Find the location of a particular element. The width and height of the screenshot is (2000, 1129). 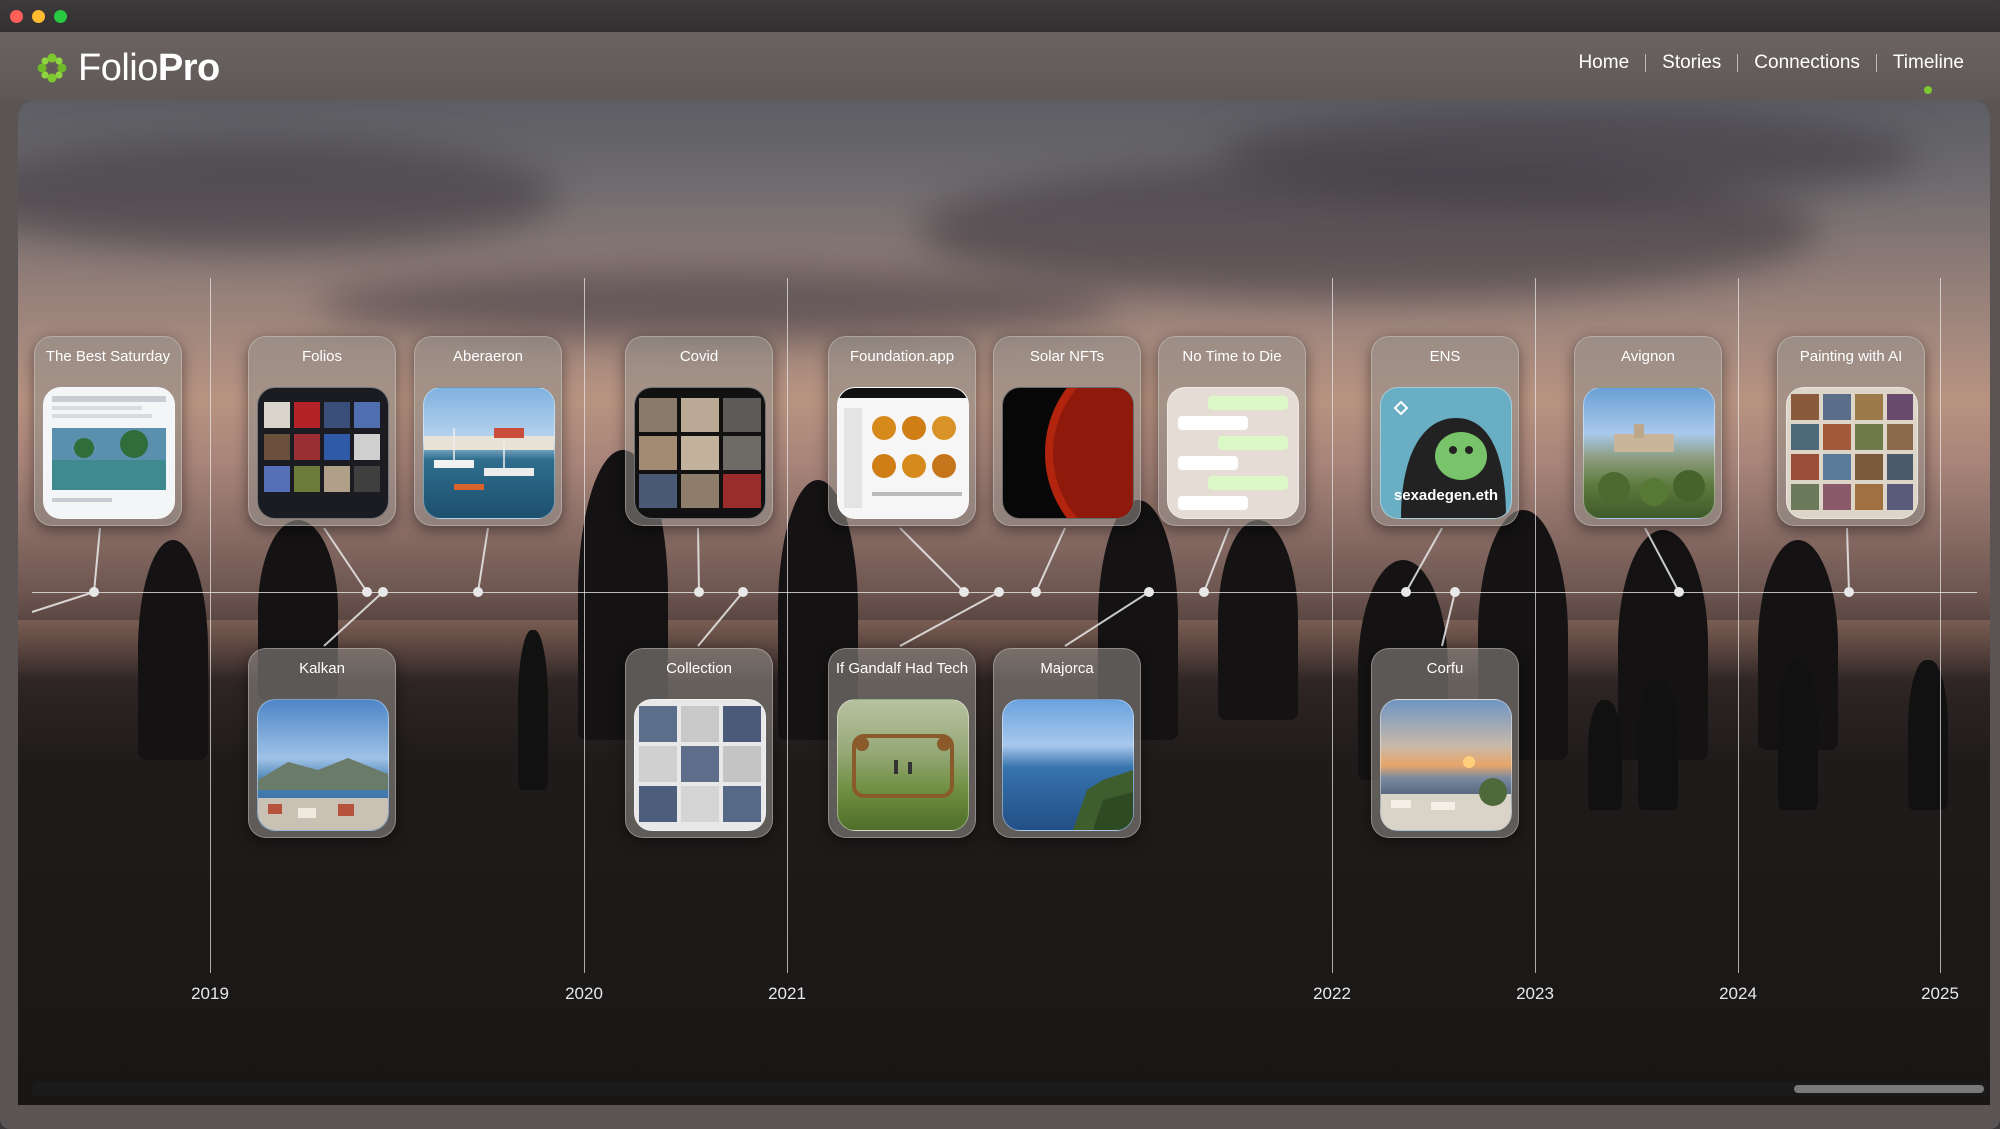

brand-name-bold: Pro is located at coordinates (188, 67).